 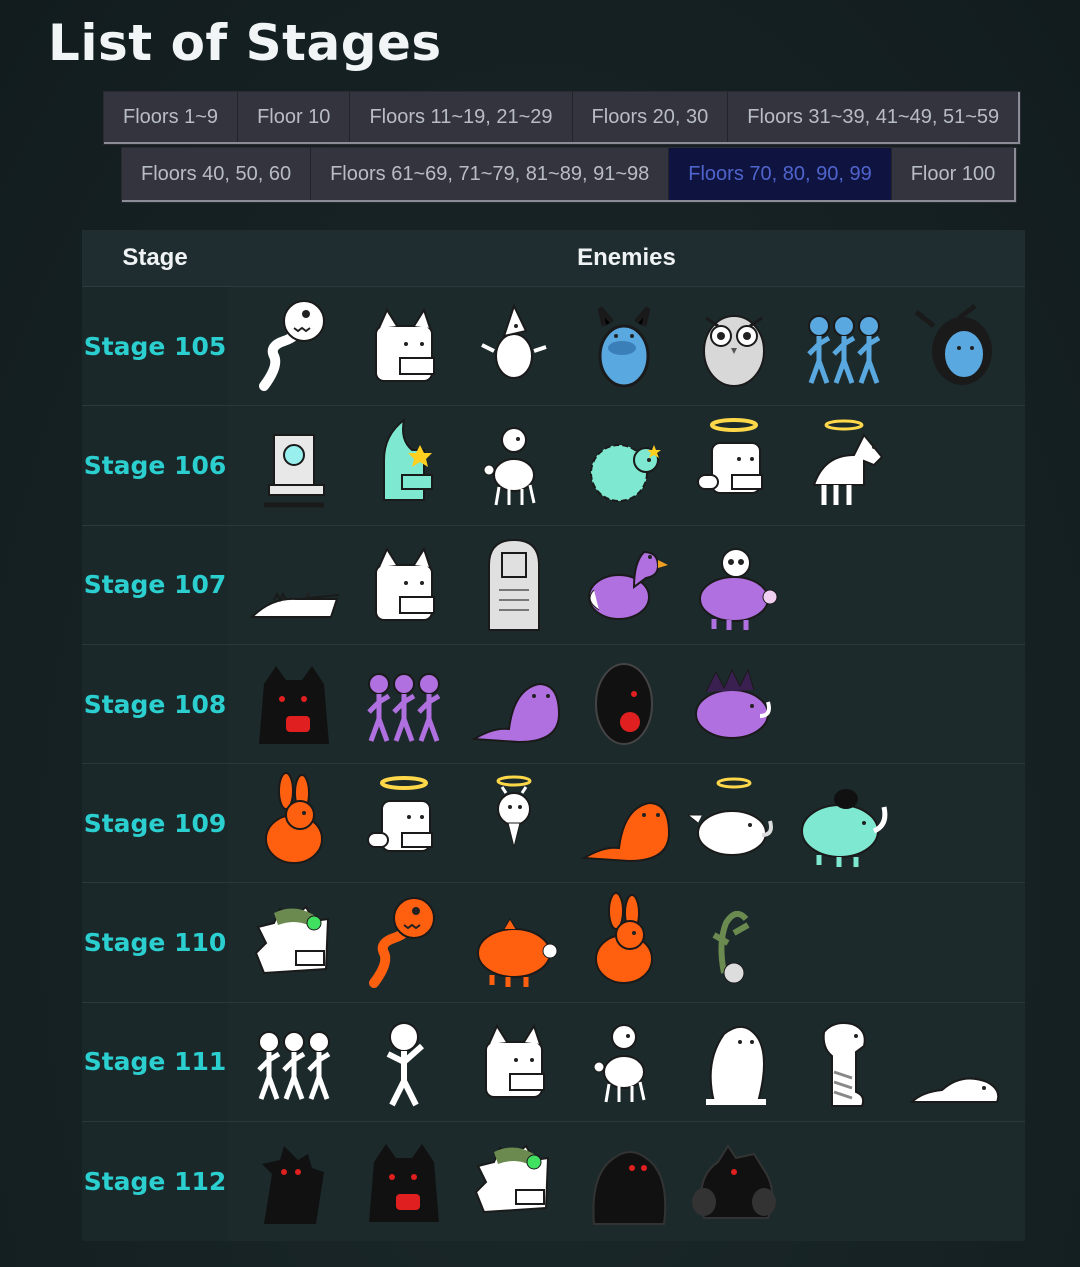 I want to click on floor-tab: Floors 70, 80, 90, 99, so click(x=780, y=174).